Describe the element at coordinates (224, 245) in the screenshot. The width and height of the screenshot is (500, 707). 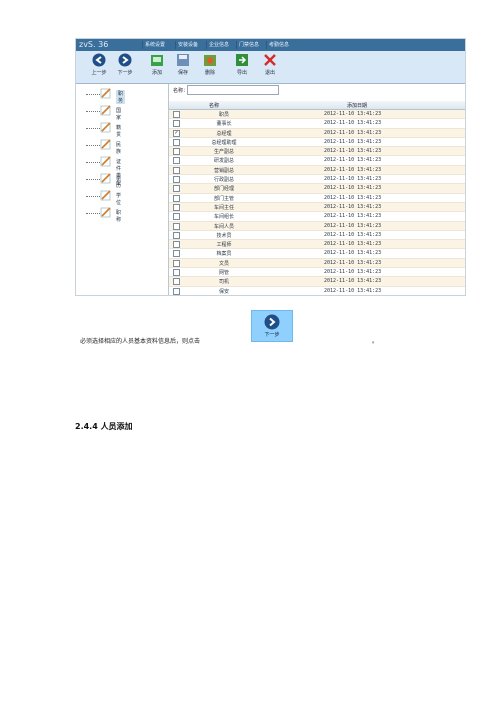
I see `cell-name: 工程师` at that location.